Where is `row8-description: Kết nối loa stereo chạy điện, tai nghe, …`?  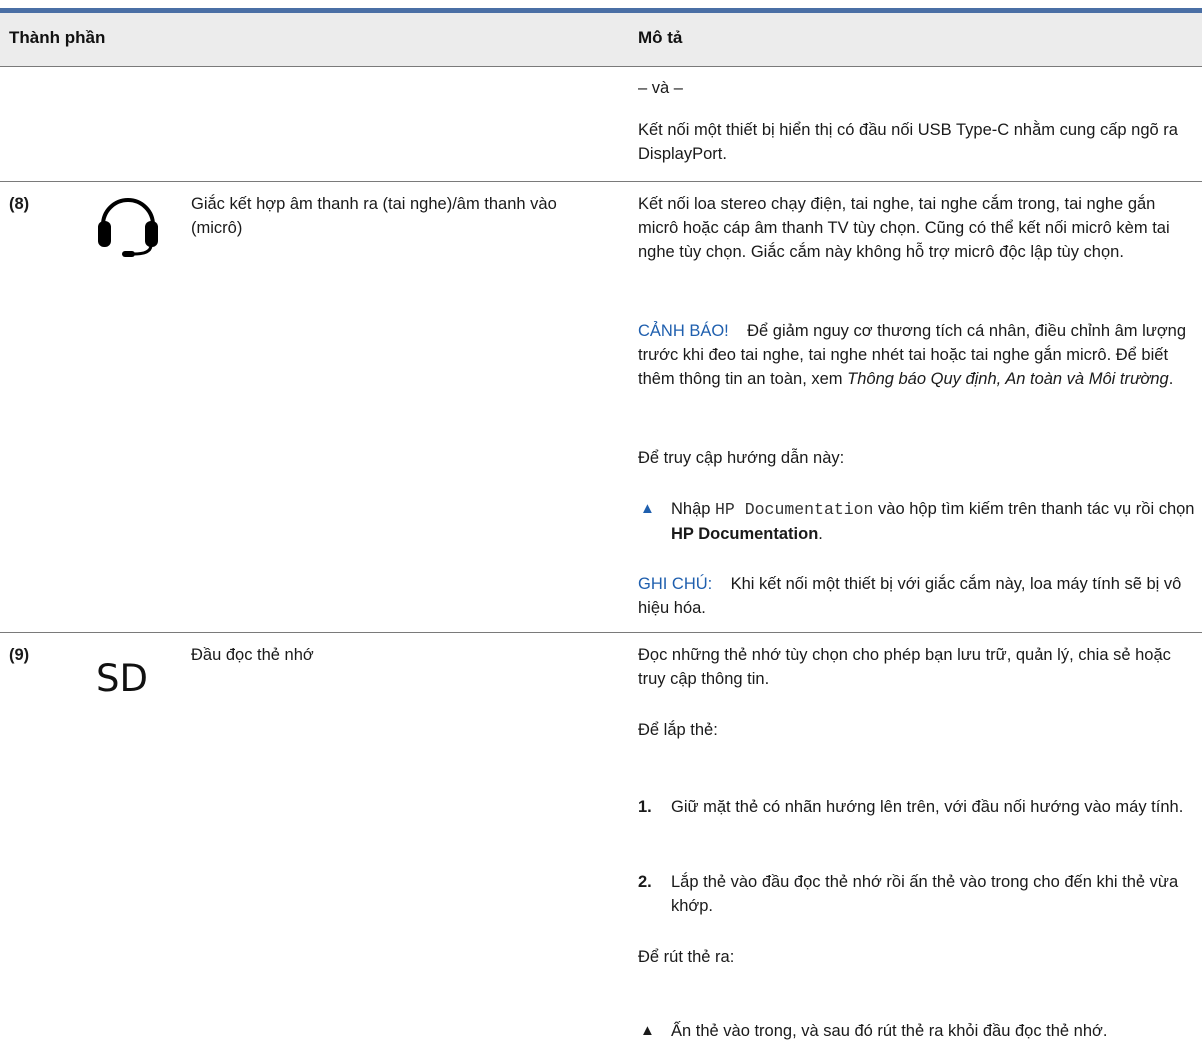 row8-description: Kết nối loa stereo chạy điện, tai nghe, … is located at coordinates (904, 228).